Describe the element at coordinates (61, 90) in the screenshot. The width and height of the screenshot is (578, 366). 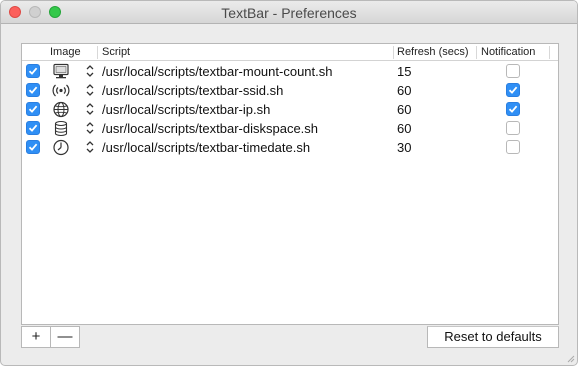
I see `wifi-signal-icon` at that location.